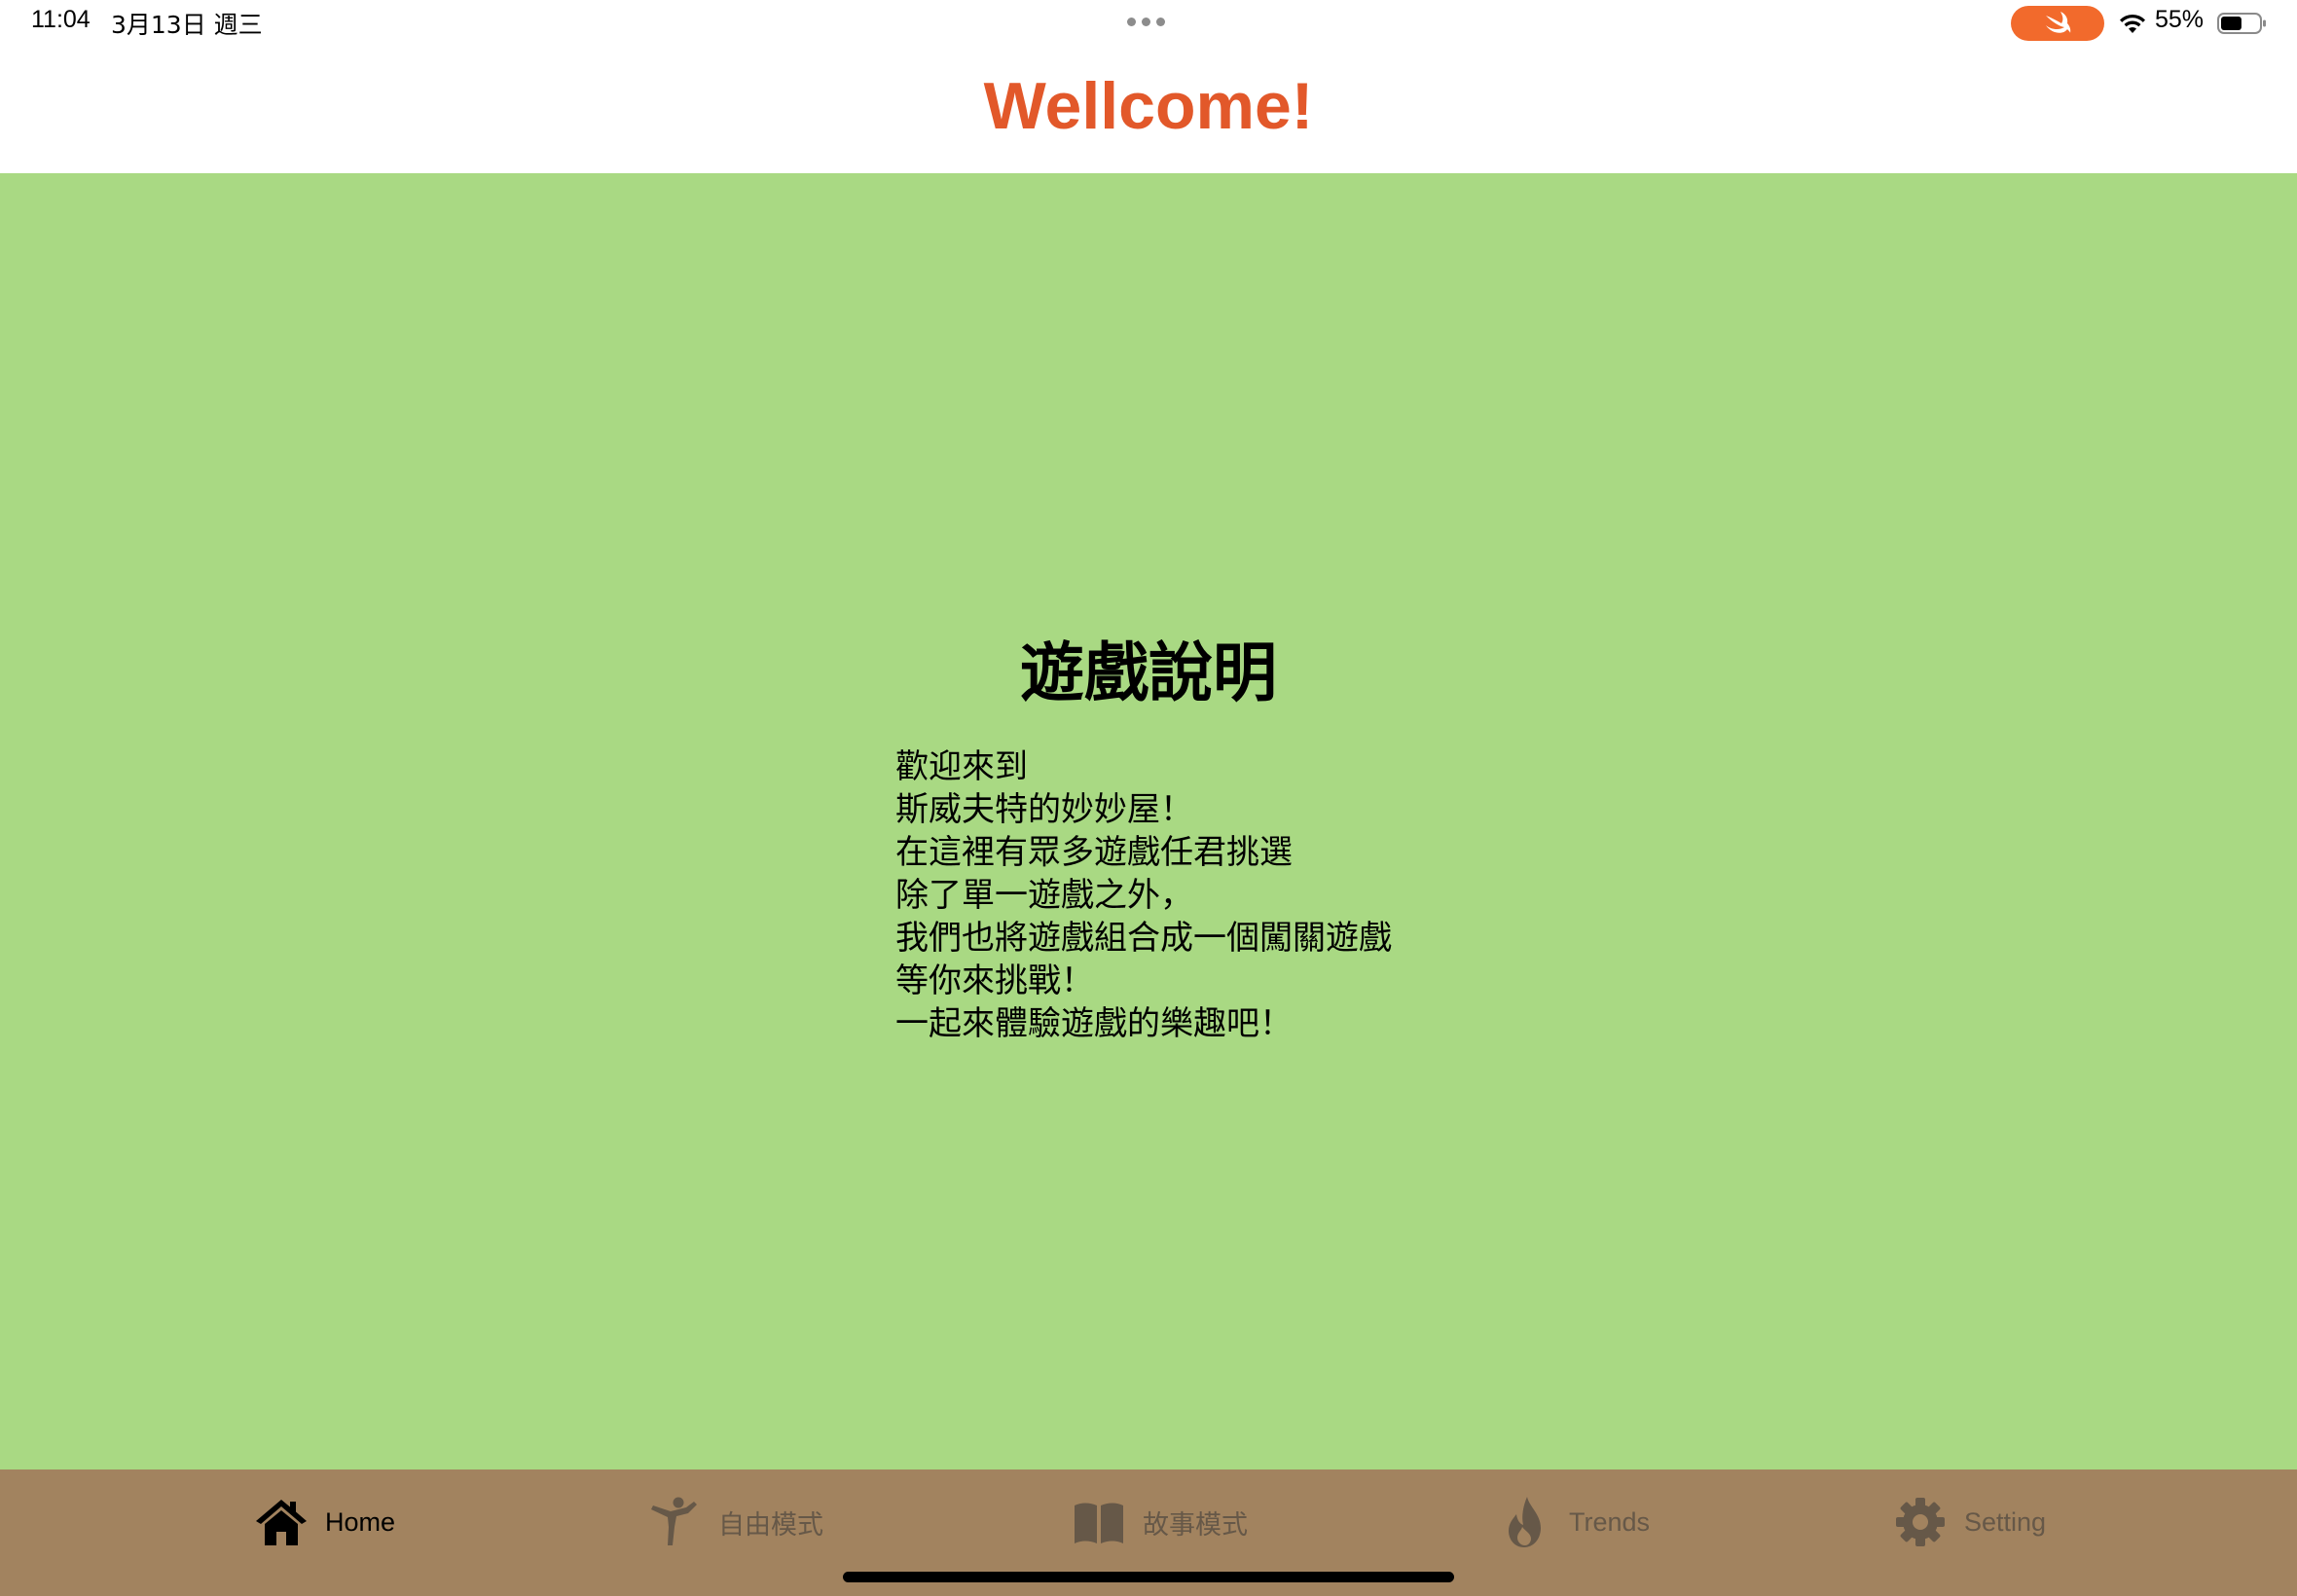 The image size is (2297, 1596). Describe the element at coordinates (1148, 1577) in the screenshot. I see `home-indicator` at that location.